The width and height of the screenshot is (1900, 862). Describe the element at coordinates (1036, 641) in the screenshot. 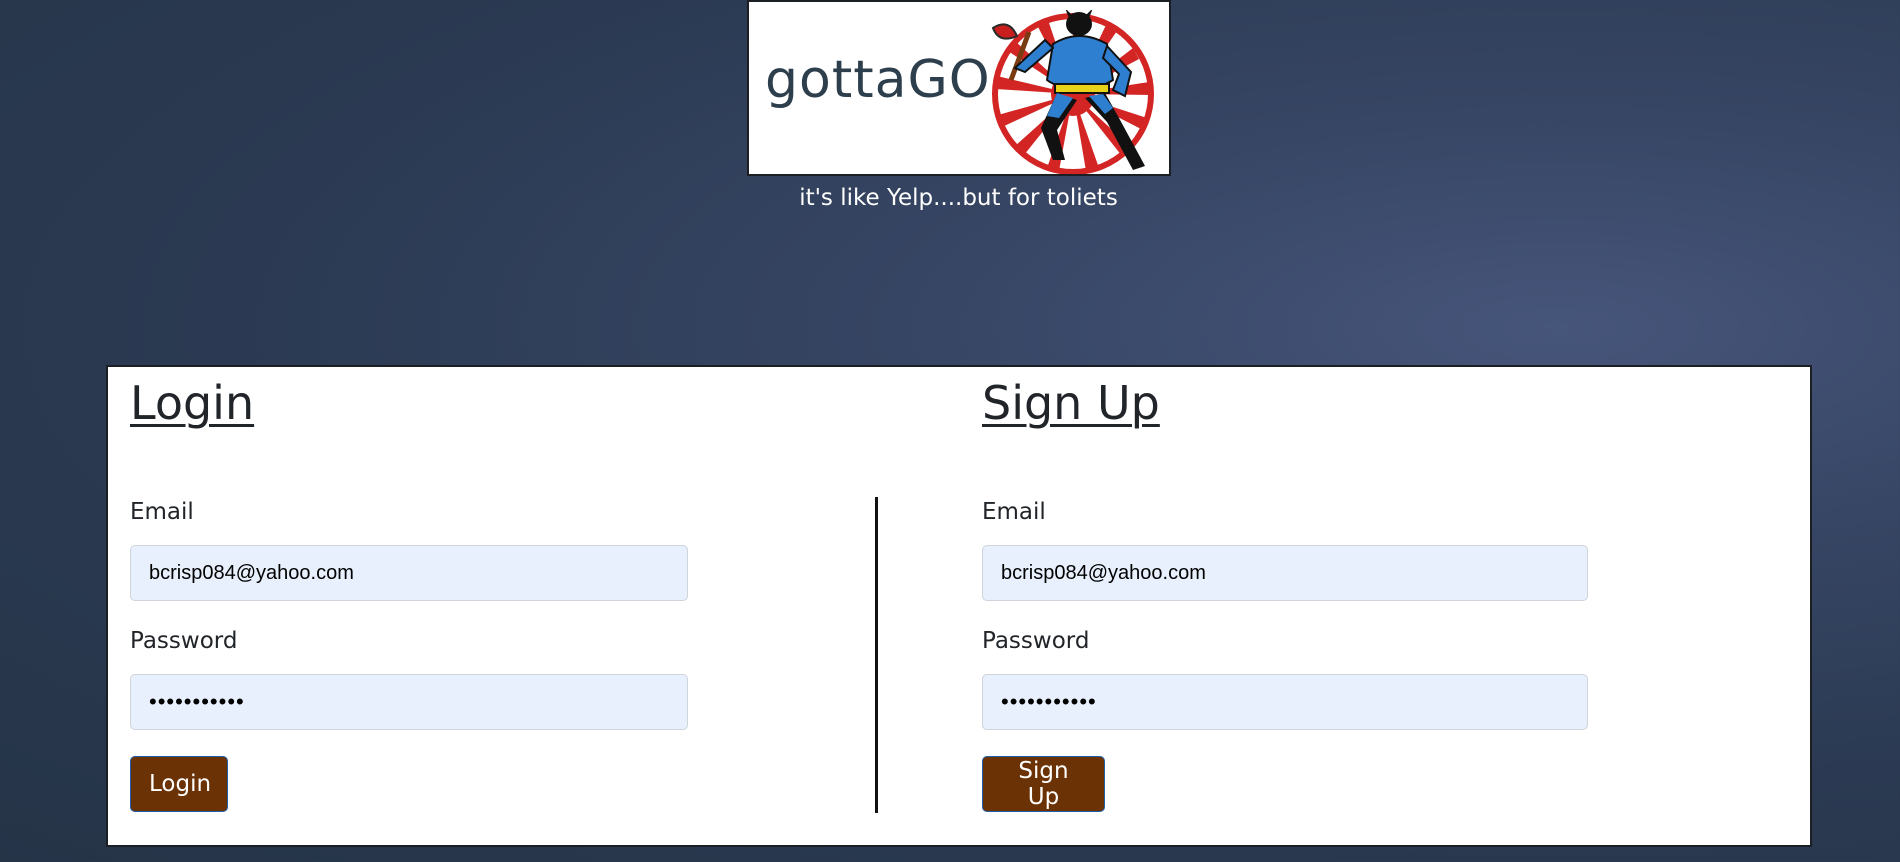

I see `signup-password-label: Password` at that location.